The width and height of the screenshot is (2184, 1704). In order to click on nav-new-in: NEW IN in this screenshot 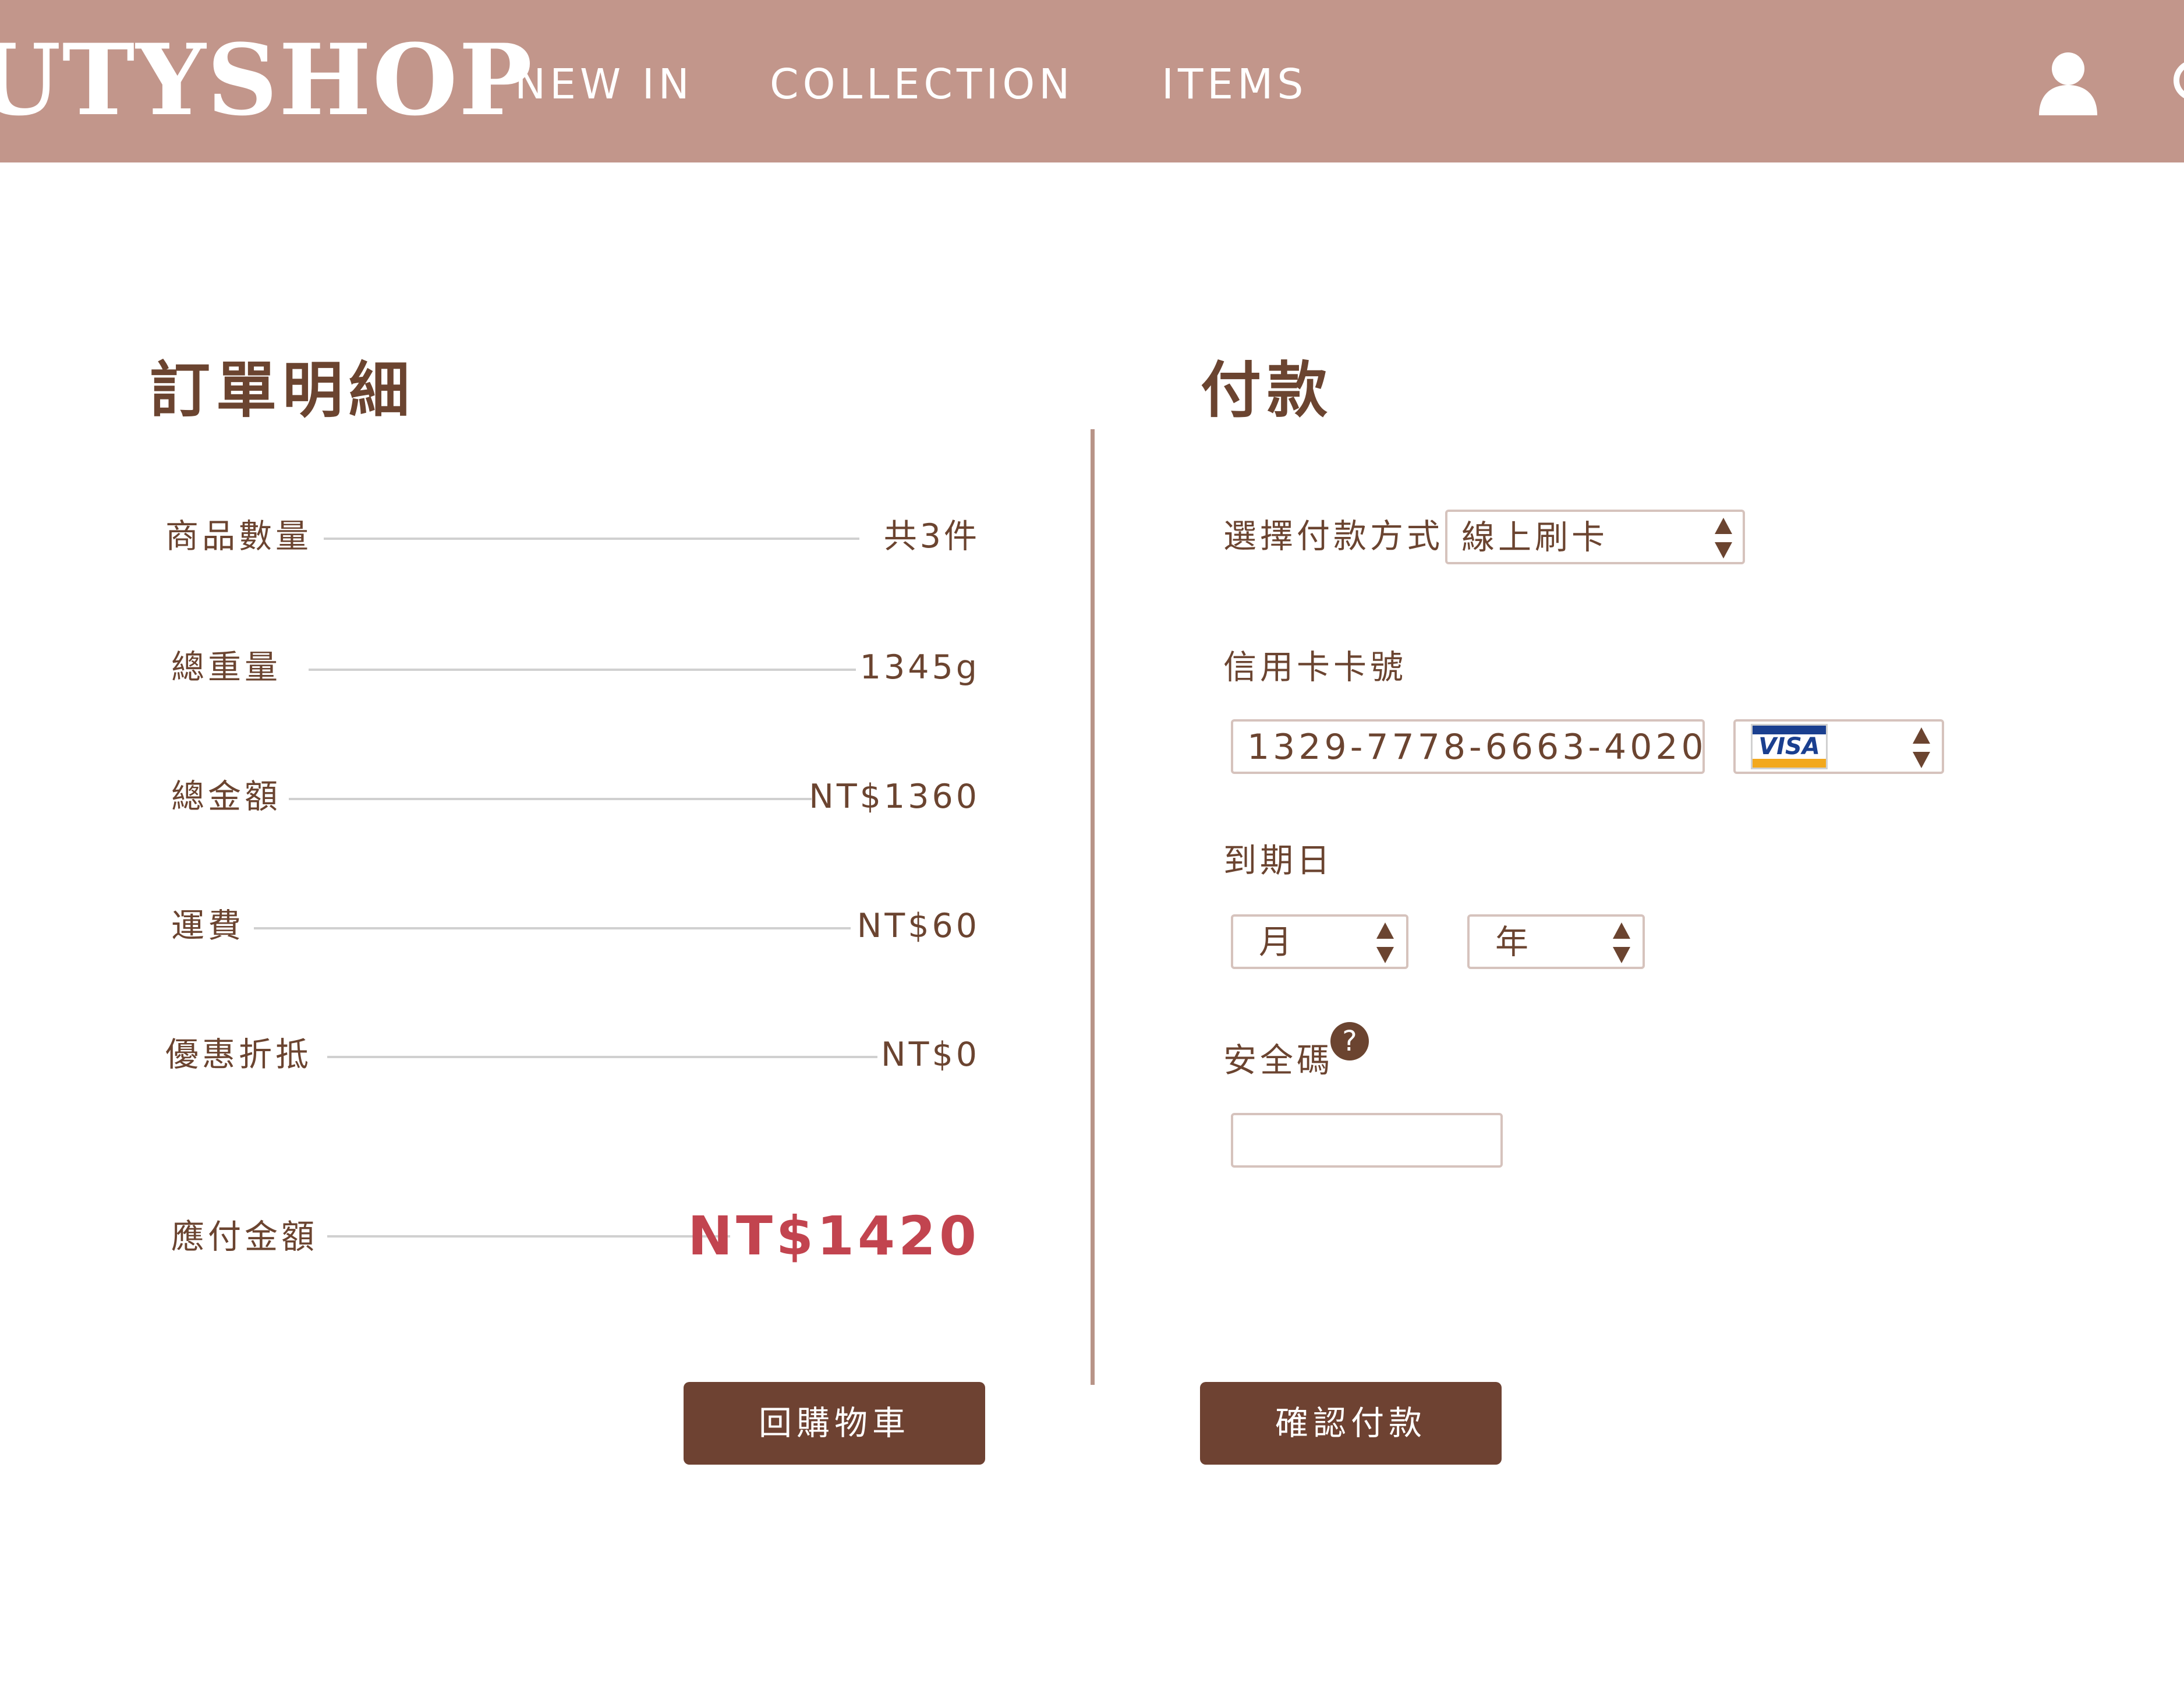, I will do `click(604, 84)`.